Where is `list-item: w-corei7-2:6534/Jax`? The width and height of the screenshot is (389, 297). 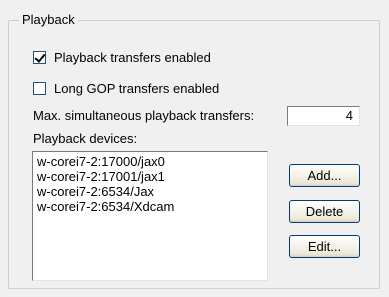
list-item: w-corei7-2:6534/Jax is located at coordinates (152, 191).